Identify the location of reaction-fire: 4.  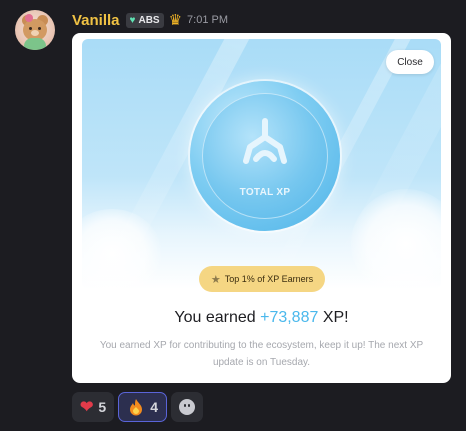
(142, 407).